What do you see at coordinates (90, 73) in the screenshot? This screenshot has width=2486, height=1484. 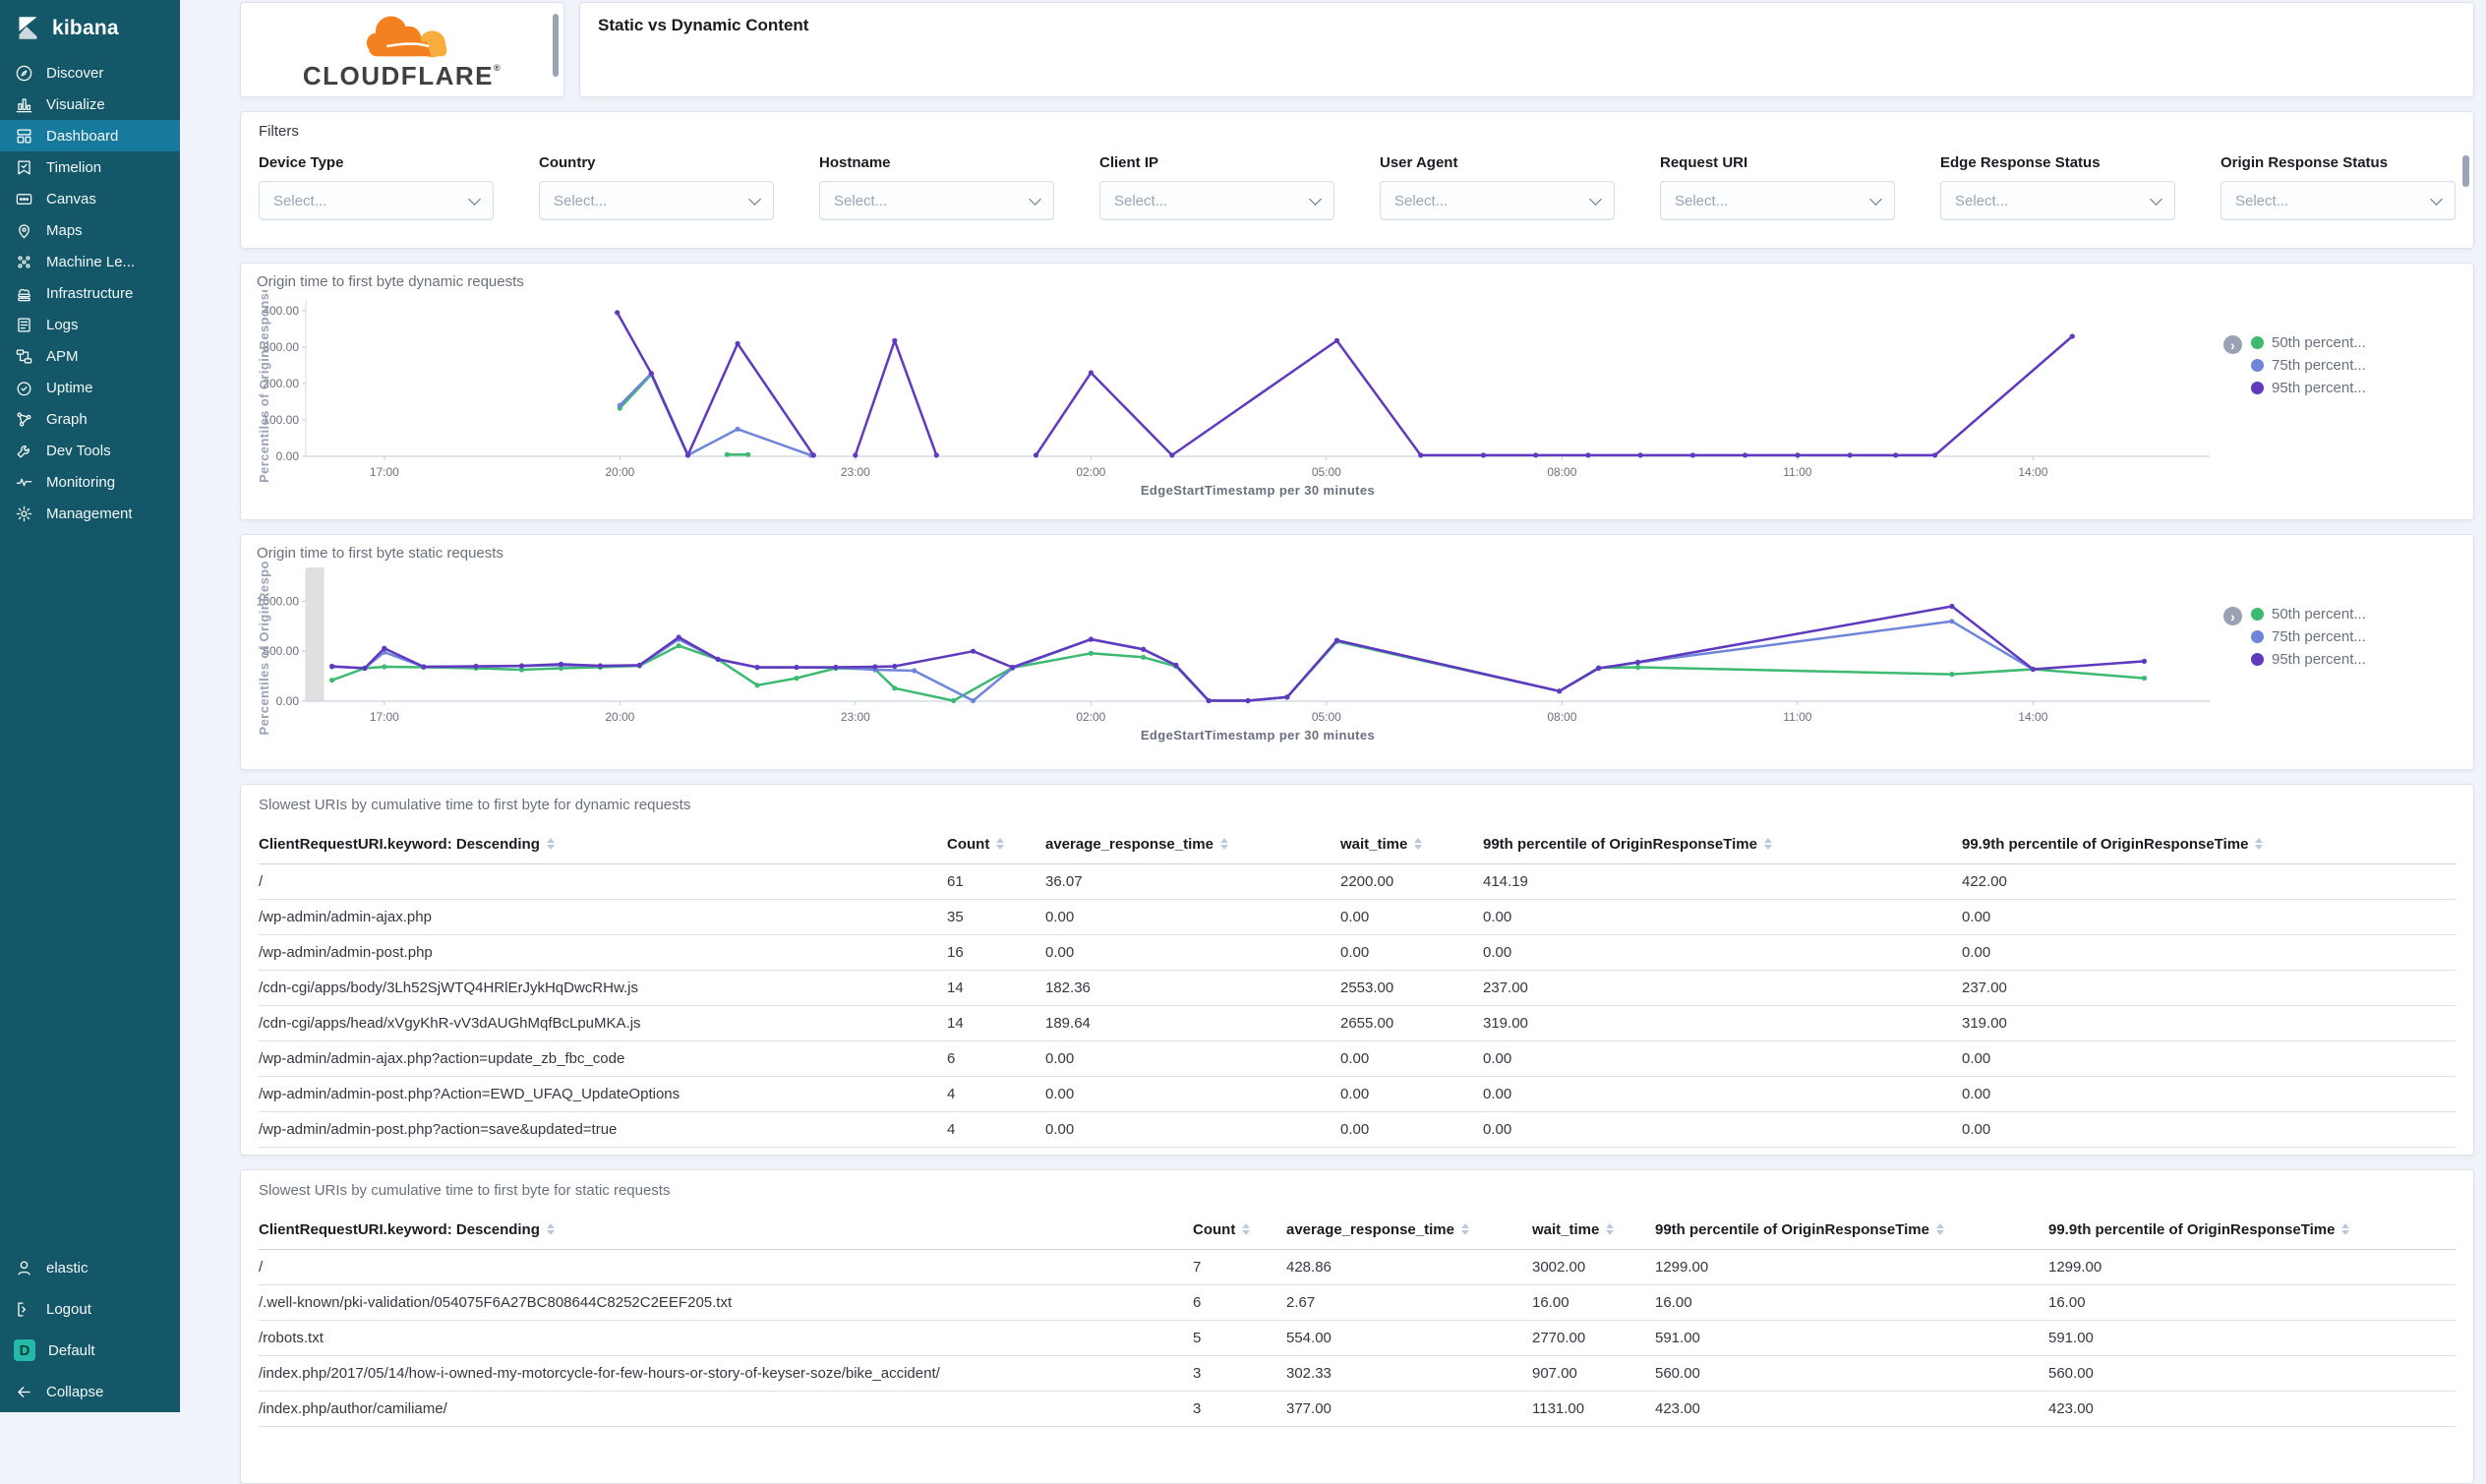 I see `sidebar-item-discover: Discover` at bounding box center [90, 73].